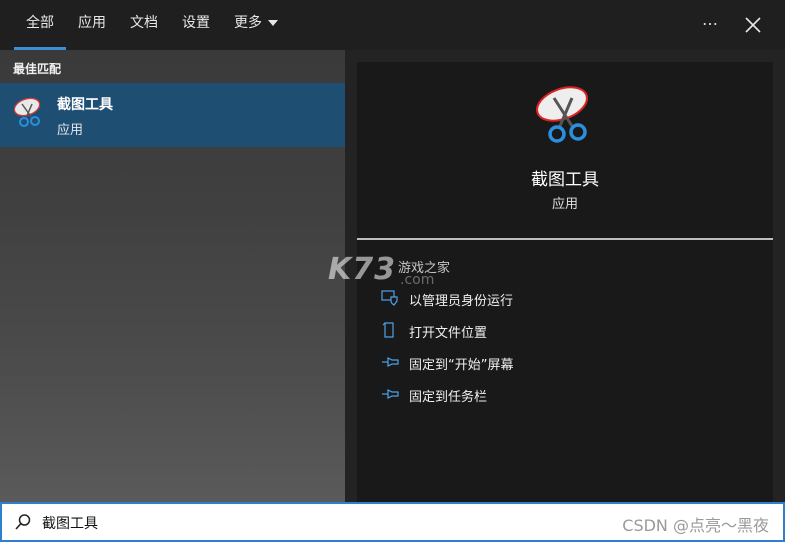 The height and width of the screenshot is (542, 785). What do you see at coordinates (392, 522) in the screenshot?
I see `search-box: 截图工具 CSDN @点亮～黑夜` at bounding box center [392, 522].